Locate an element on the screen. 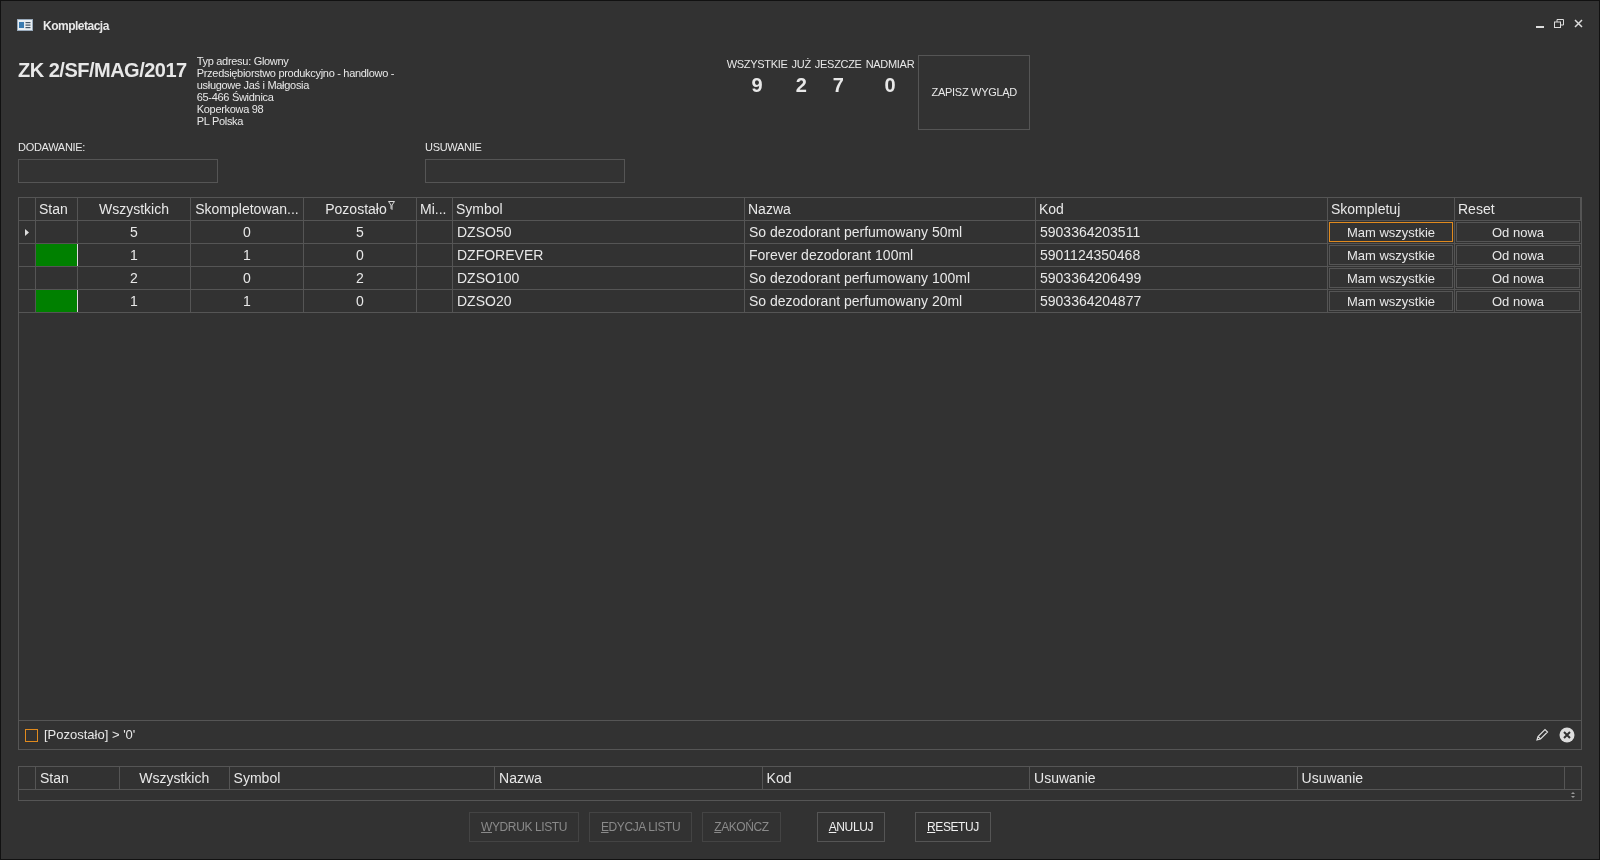 This screenshot has width=1600, height=860. table-cell-text: 5901124350468 is located at coordinates (1090, 255).